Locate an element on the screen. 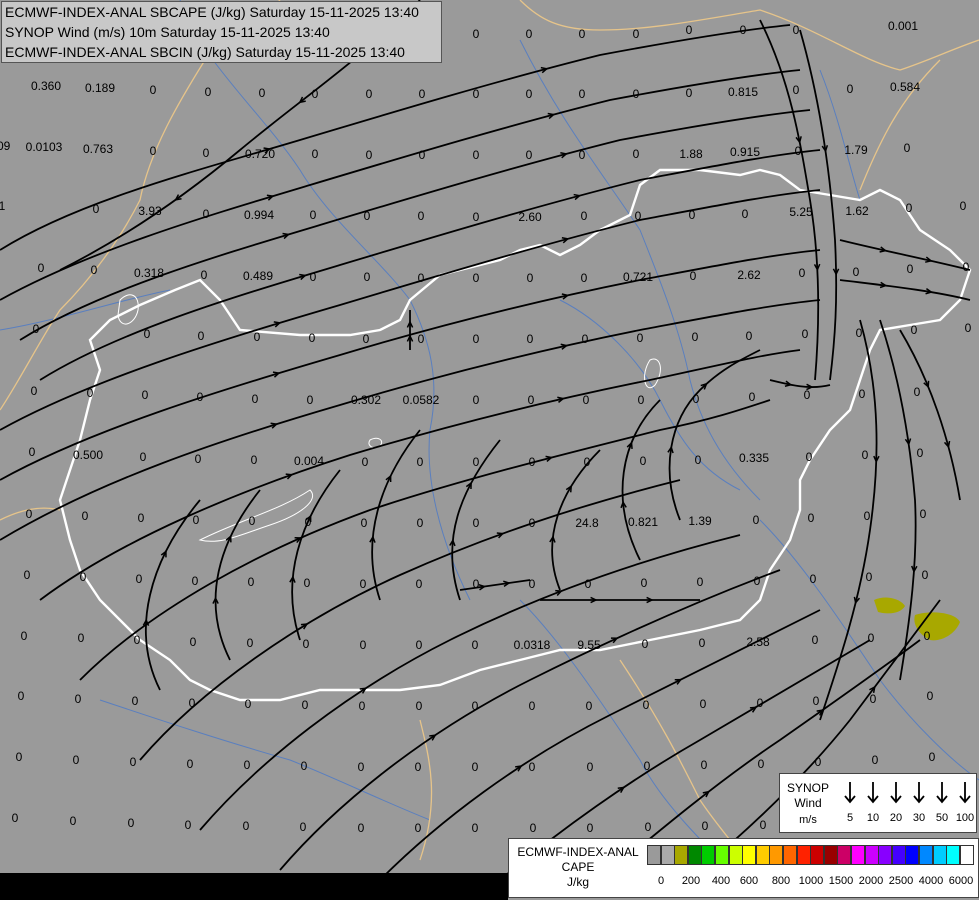 The image size is (979, 900). cape-value-label: 2.58 is located at coordinates (758, 642).